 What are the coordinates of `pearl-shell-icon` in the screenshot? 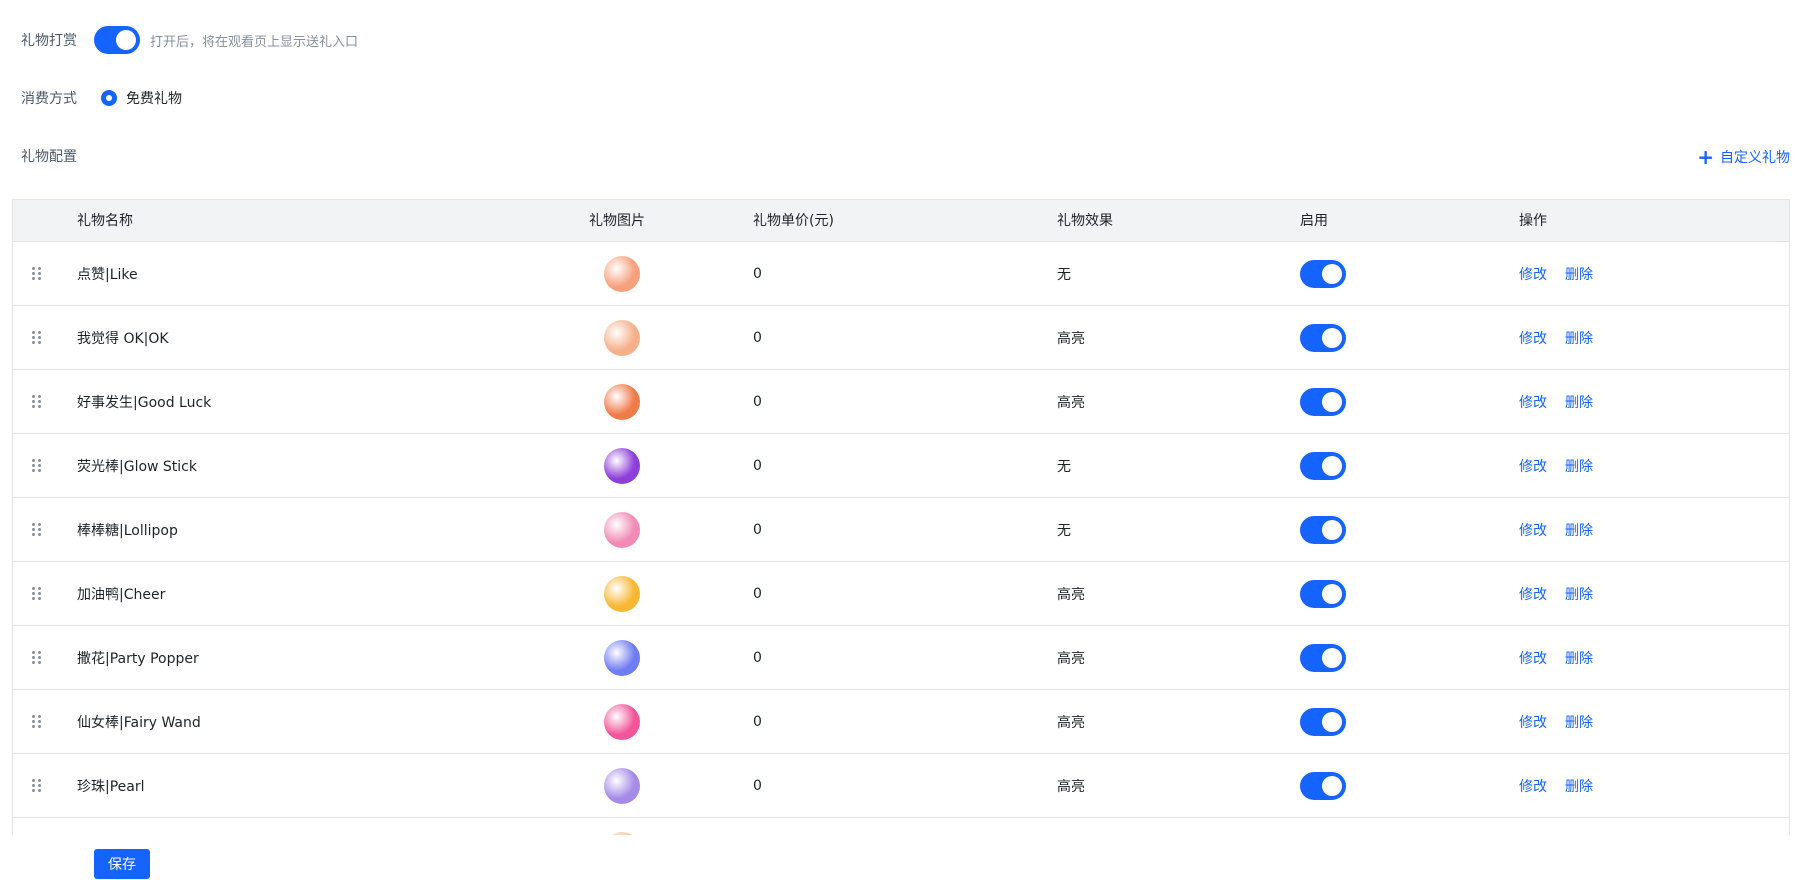 It's located at (622, 785).